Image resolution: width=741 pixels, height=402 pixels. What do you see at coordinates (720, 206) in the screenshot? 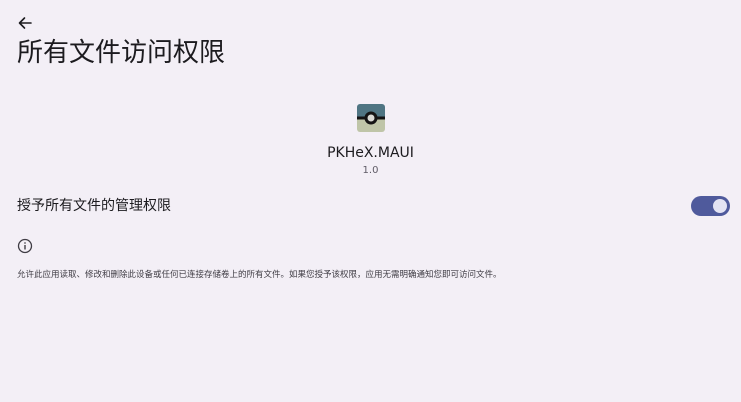
I see `switch-thumb` at bounding box center [720, 206].